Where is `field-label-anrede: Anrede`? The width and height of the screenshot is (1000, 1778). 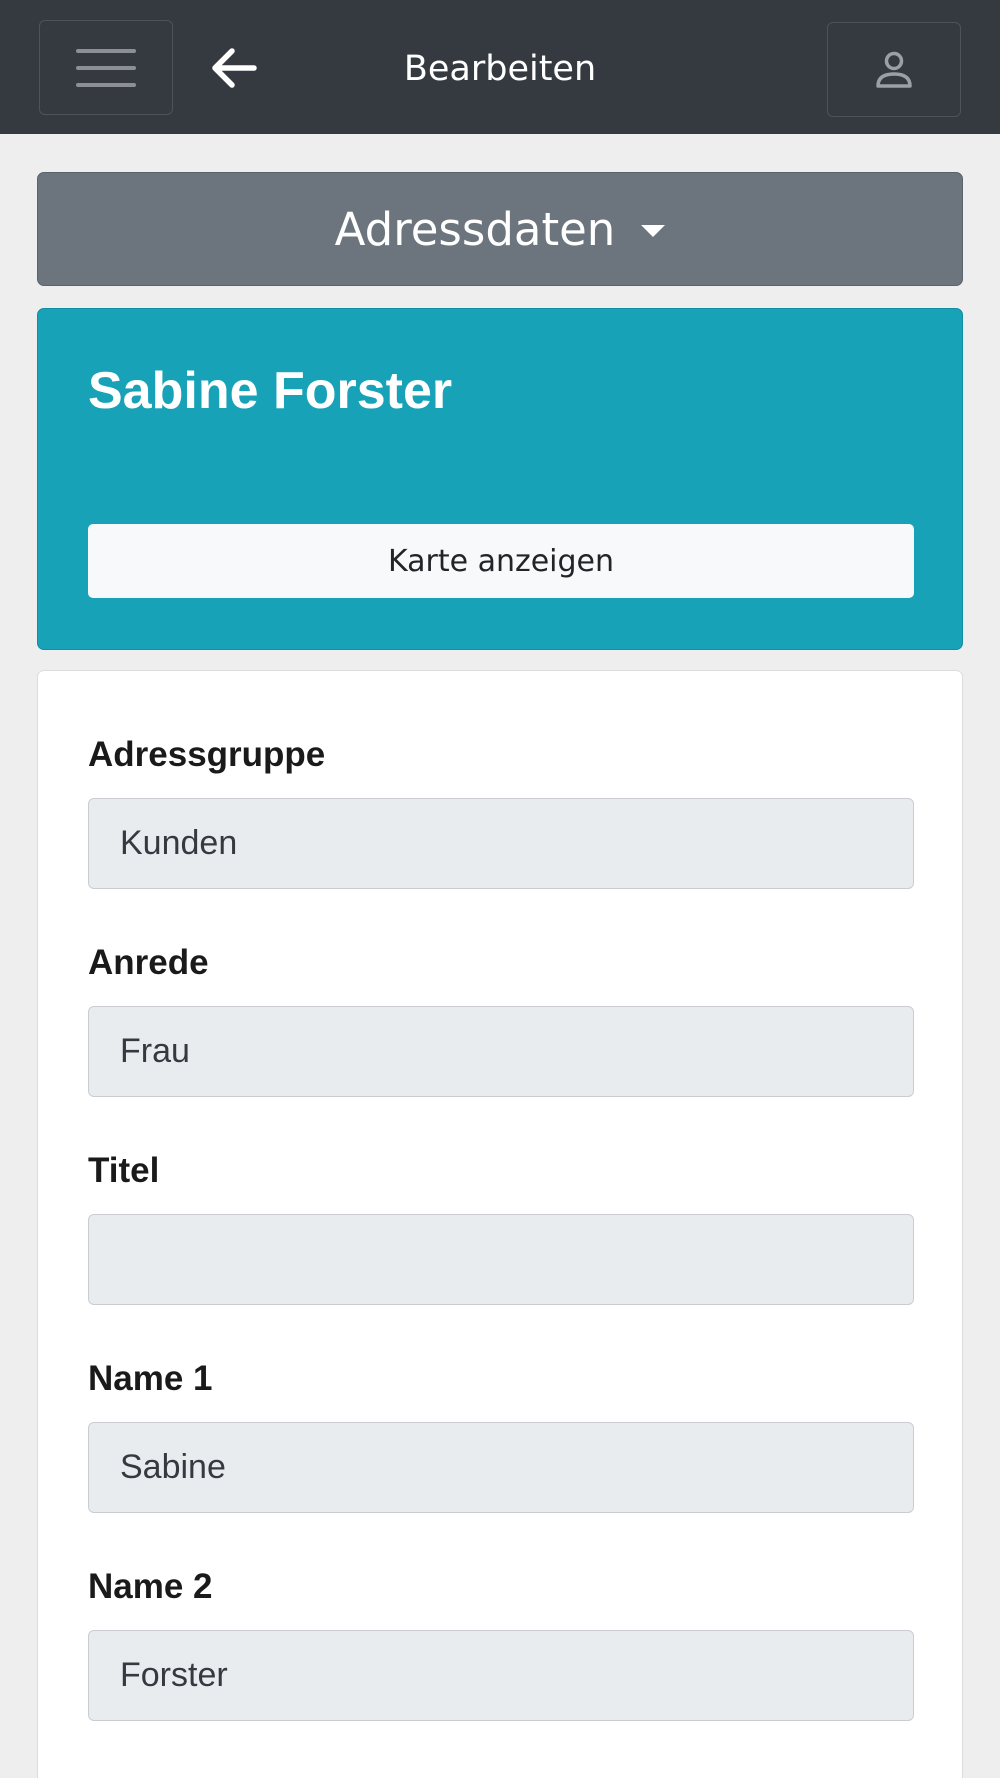
field-label-anrede: Anrede is located at coordinates (148, 962).